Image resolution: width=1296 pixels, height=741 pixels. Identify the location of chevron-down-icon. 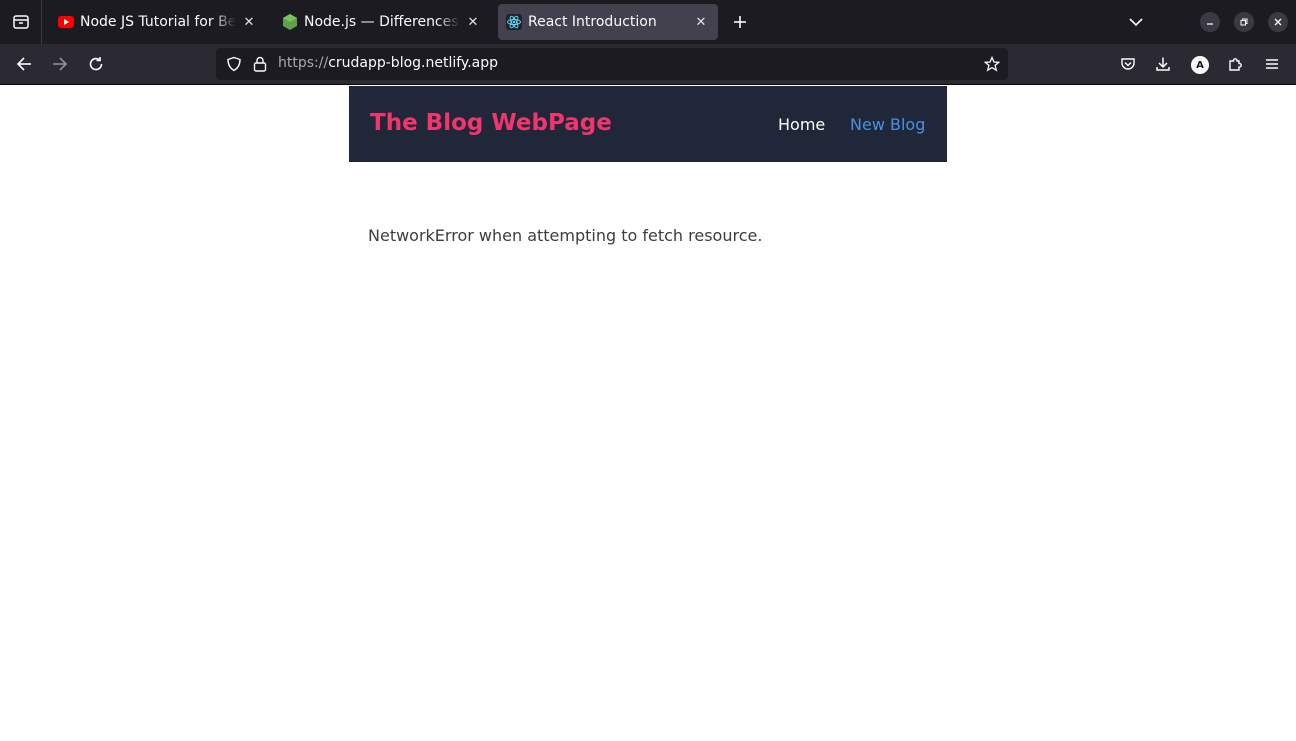
(1136, 22).